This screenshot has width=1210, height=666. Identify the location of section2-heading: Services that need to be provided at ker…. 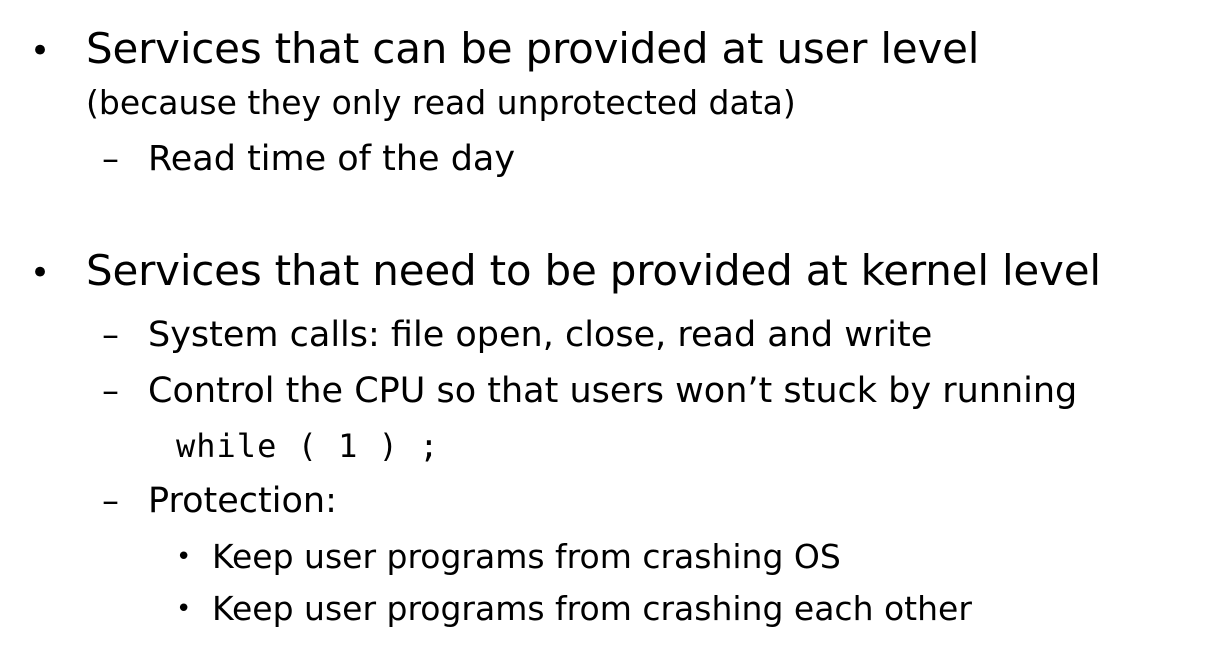
(593, 270).